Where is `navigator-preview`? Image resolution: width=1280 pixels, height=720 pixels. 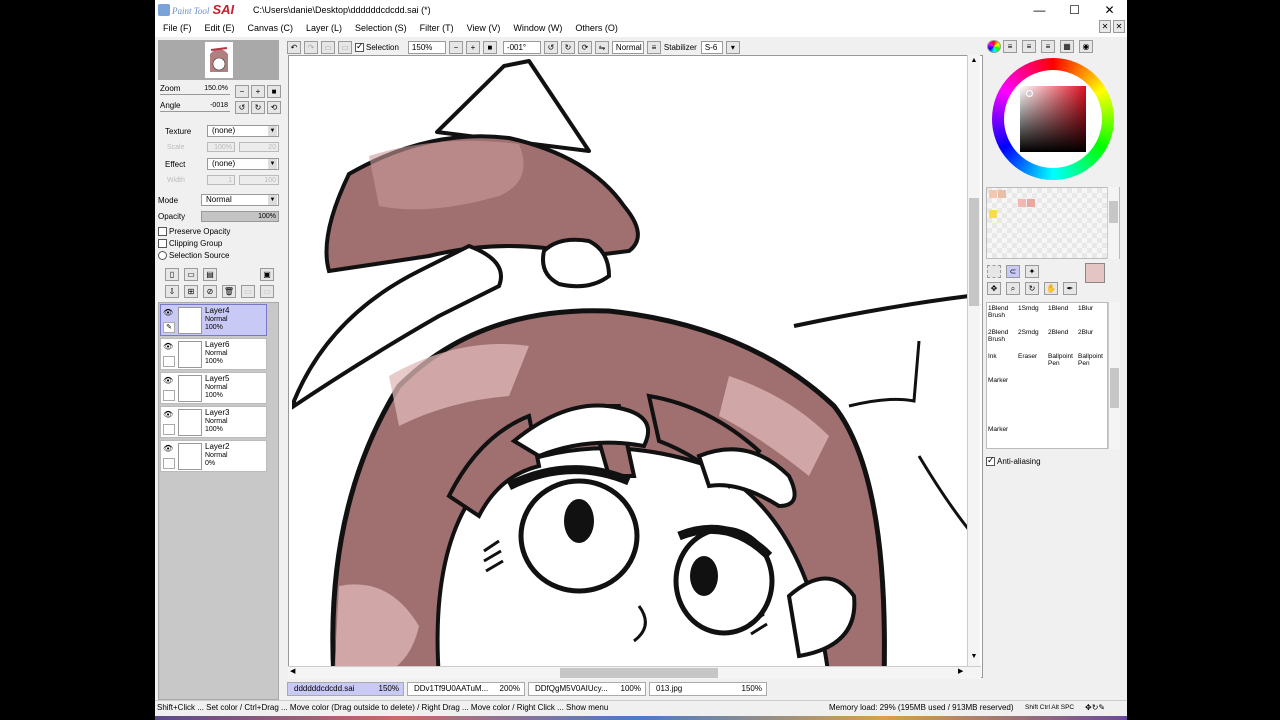
navigator-preview is located at coordinates (218, 60).